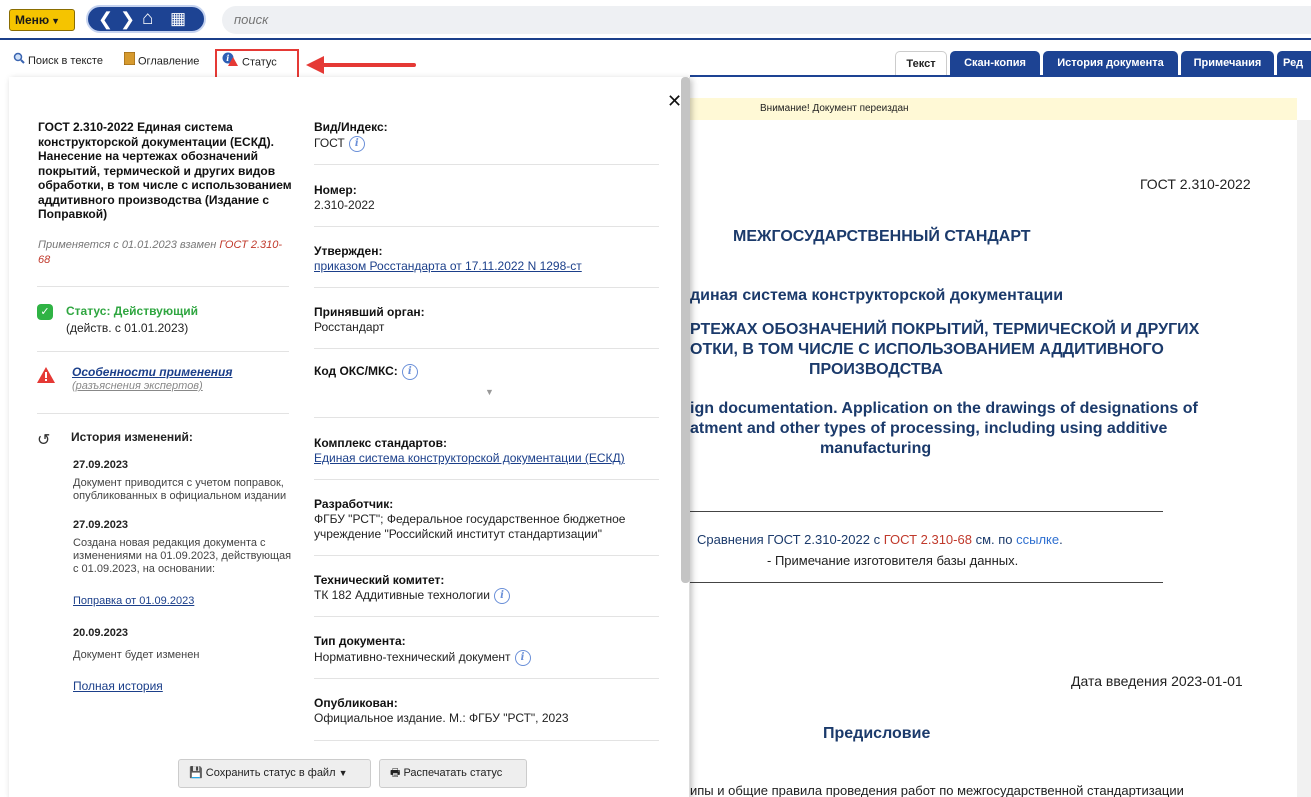  I want to click on tab-scan: Скан-копия, so click(995, 63).